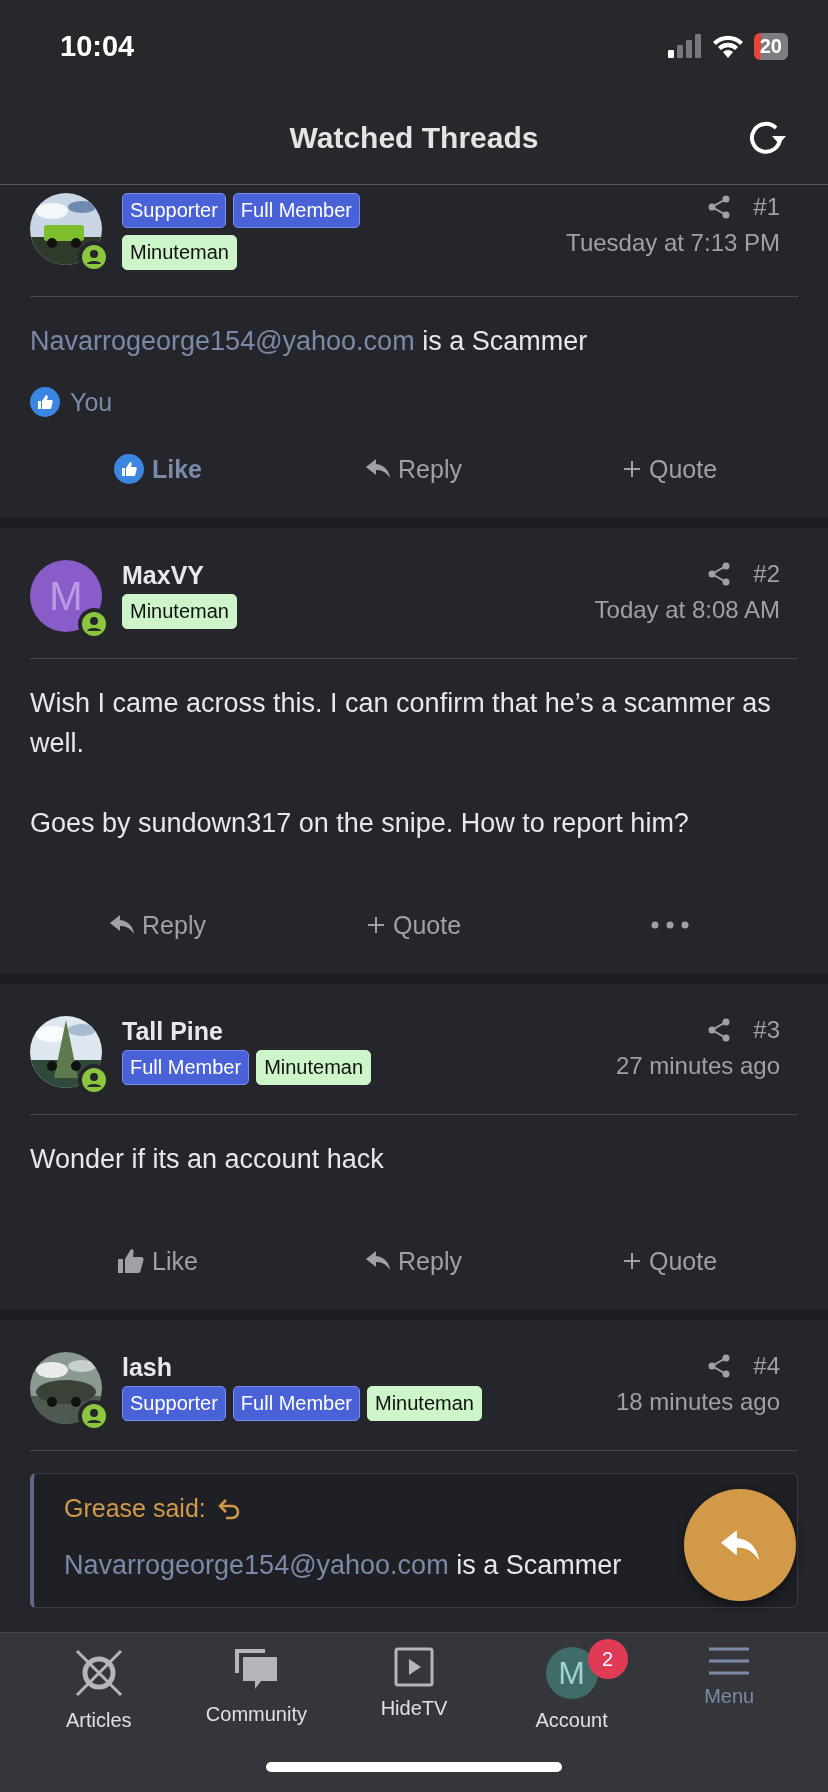 The height and width of the screenshot is (1792, 828). Describe the element at coordinates (766, 1030) in the screenshot. I see `post-number: #3` at that location.